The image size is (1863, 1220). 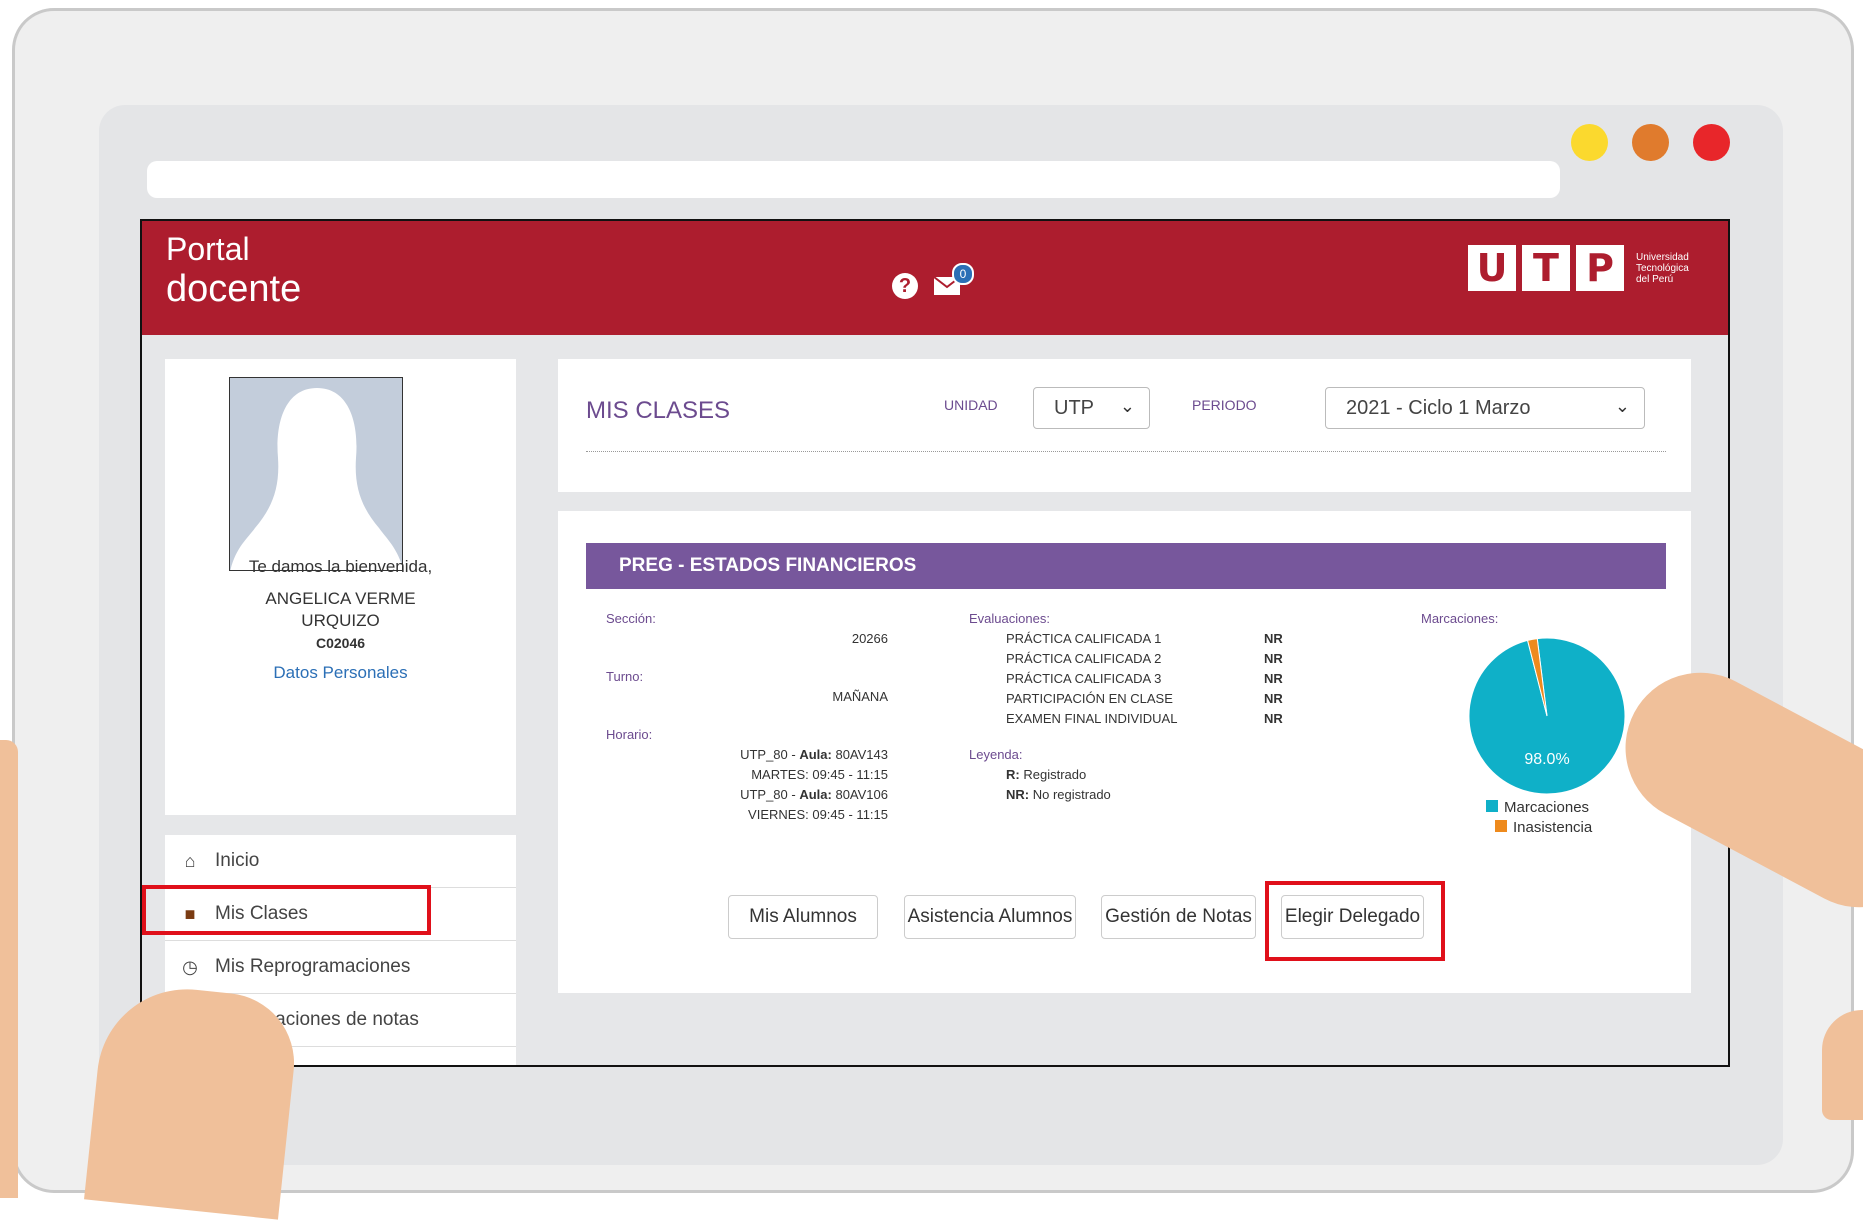 I want to click on aula-value: 80AV143, so click(x=861, y=754).